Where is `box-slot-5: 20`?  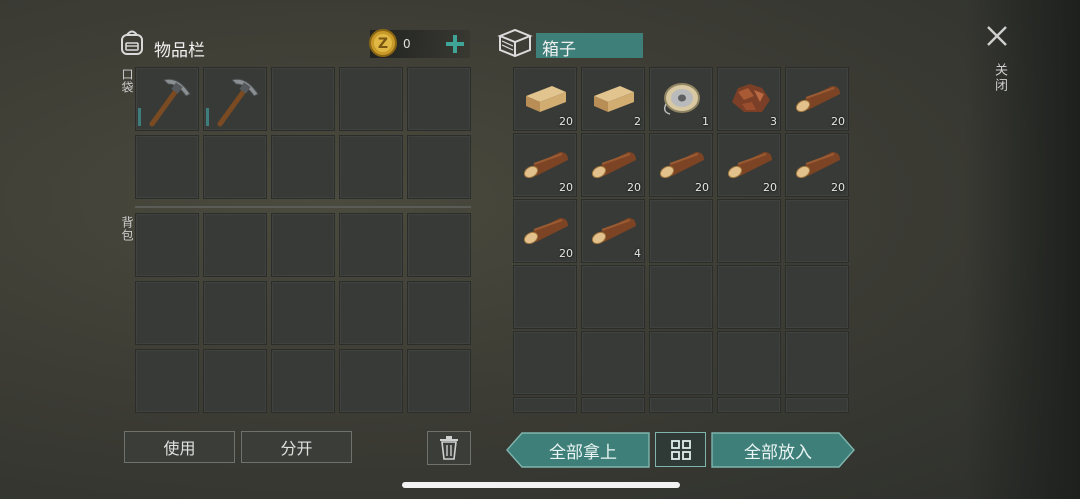 box-slot-5: 20 is located at coordinates (817, 99).